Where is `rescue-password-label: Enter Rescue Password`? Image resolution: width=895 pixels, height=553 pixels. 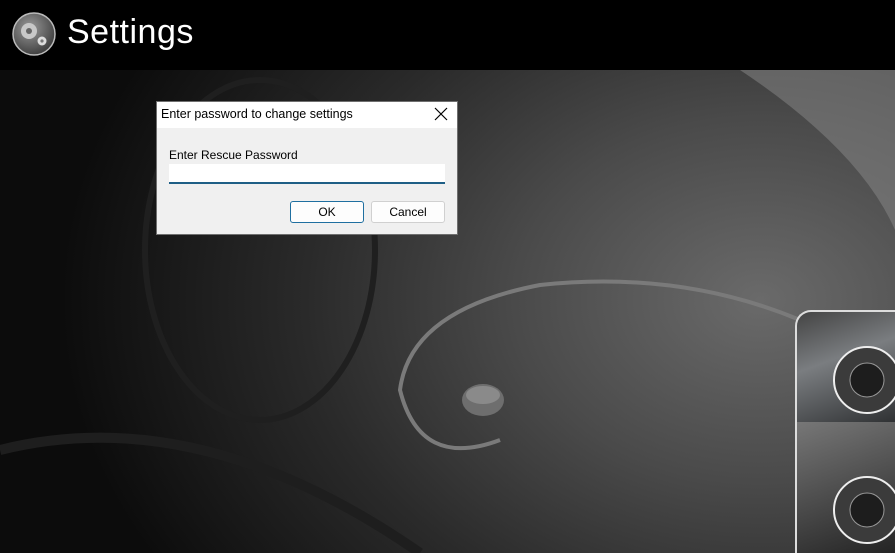 rescue-password-label: Enter Rescue Password is located at coordinates (233, 155).